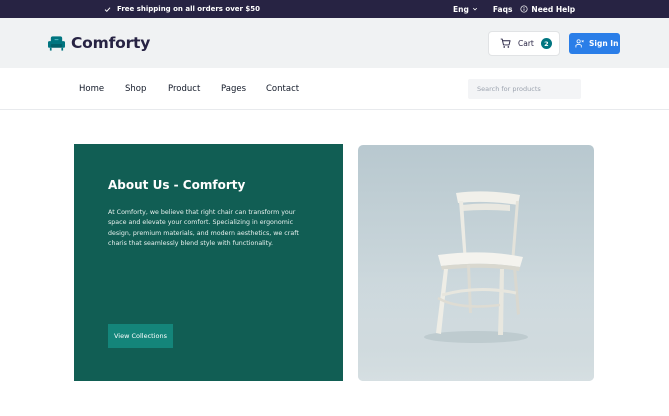 The image size is (669, 416). Describe the element at coordinates (579, 43) in the screenshot. I see `user-icon` at that location.